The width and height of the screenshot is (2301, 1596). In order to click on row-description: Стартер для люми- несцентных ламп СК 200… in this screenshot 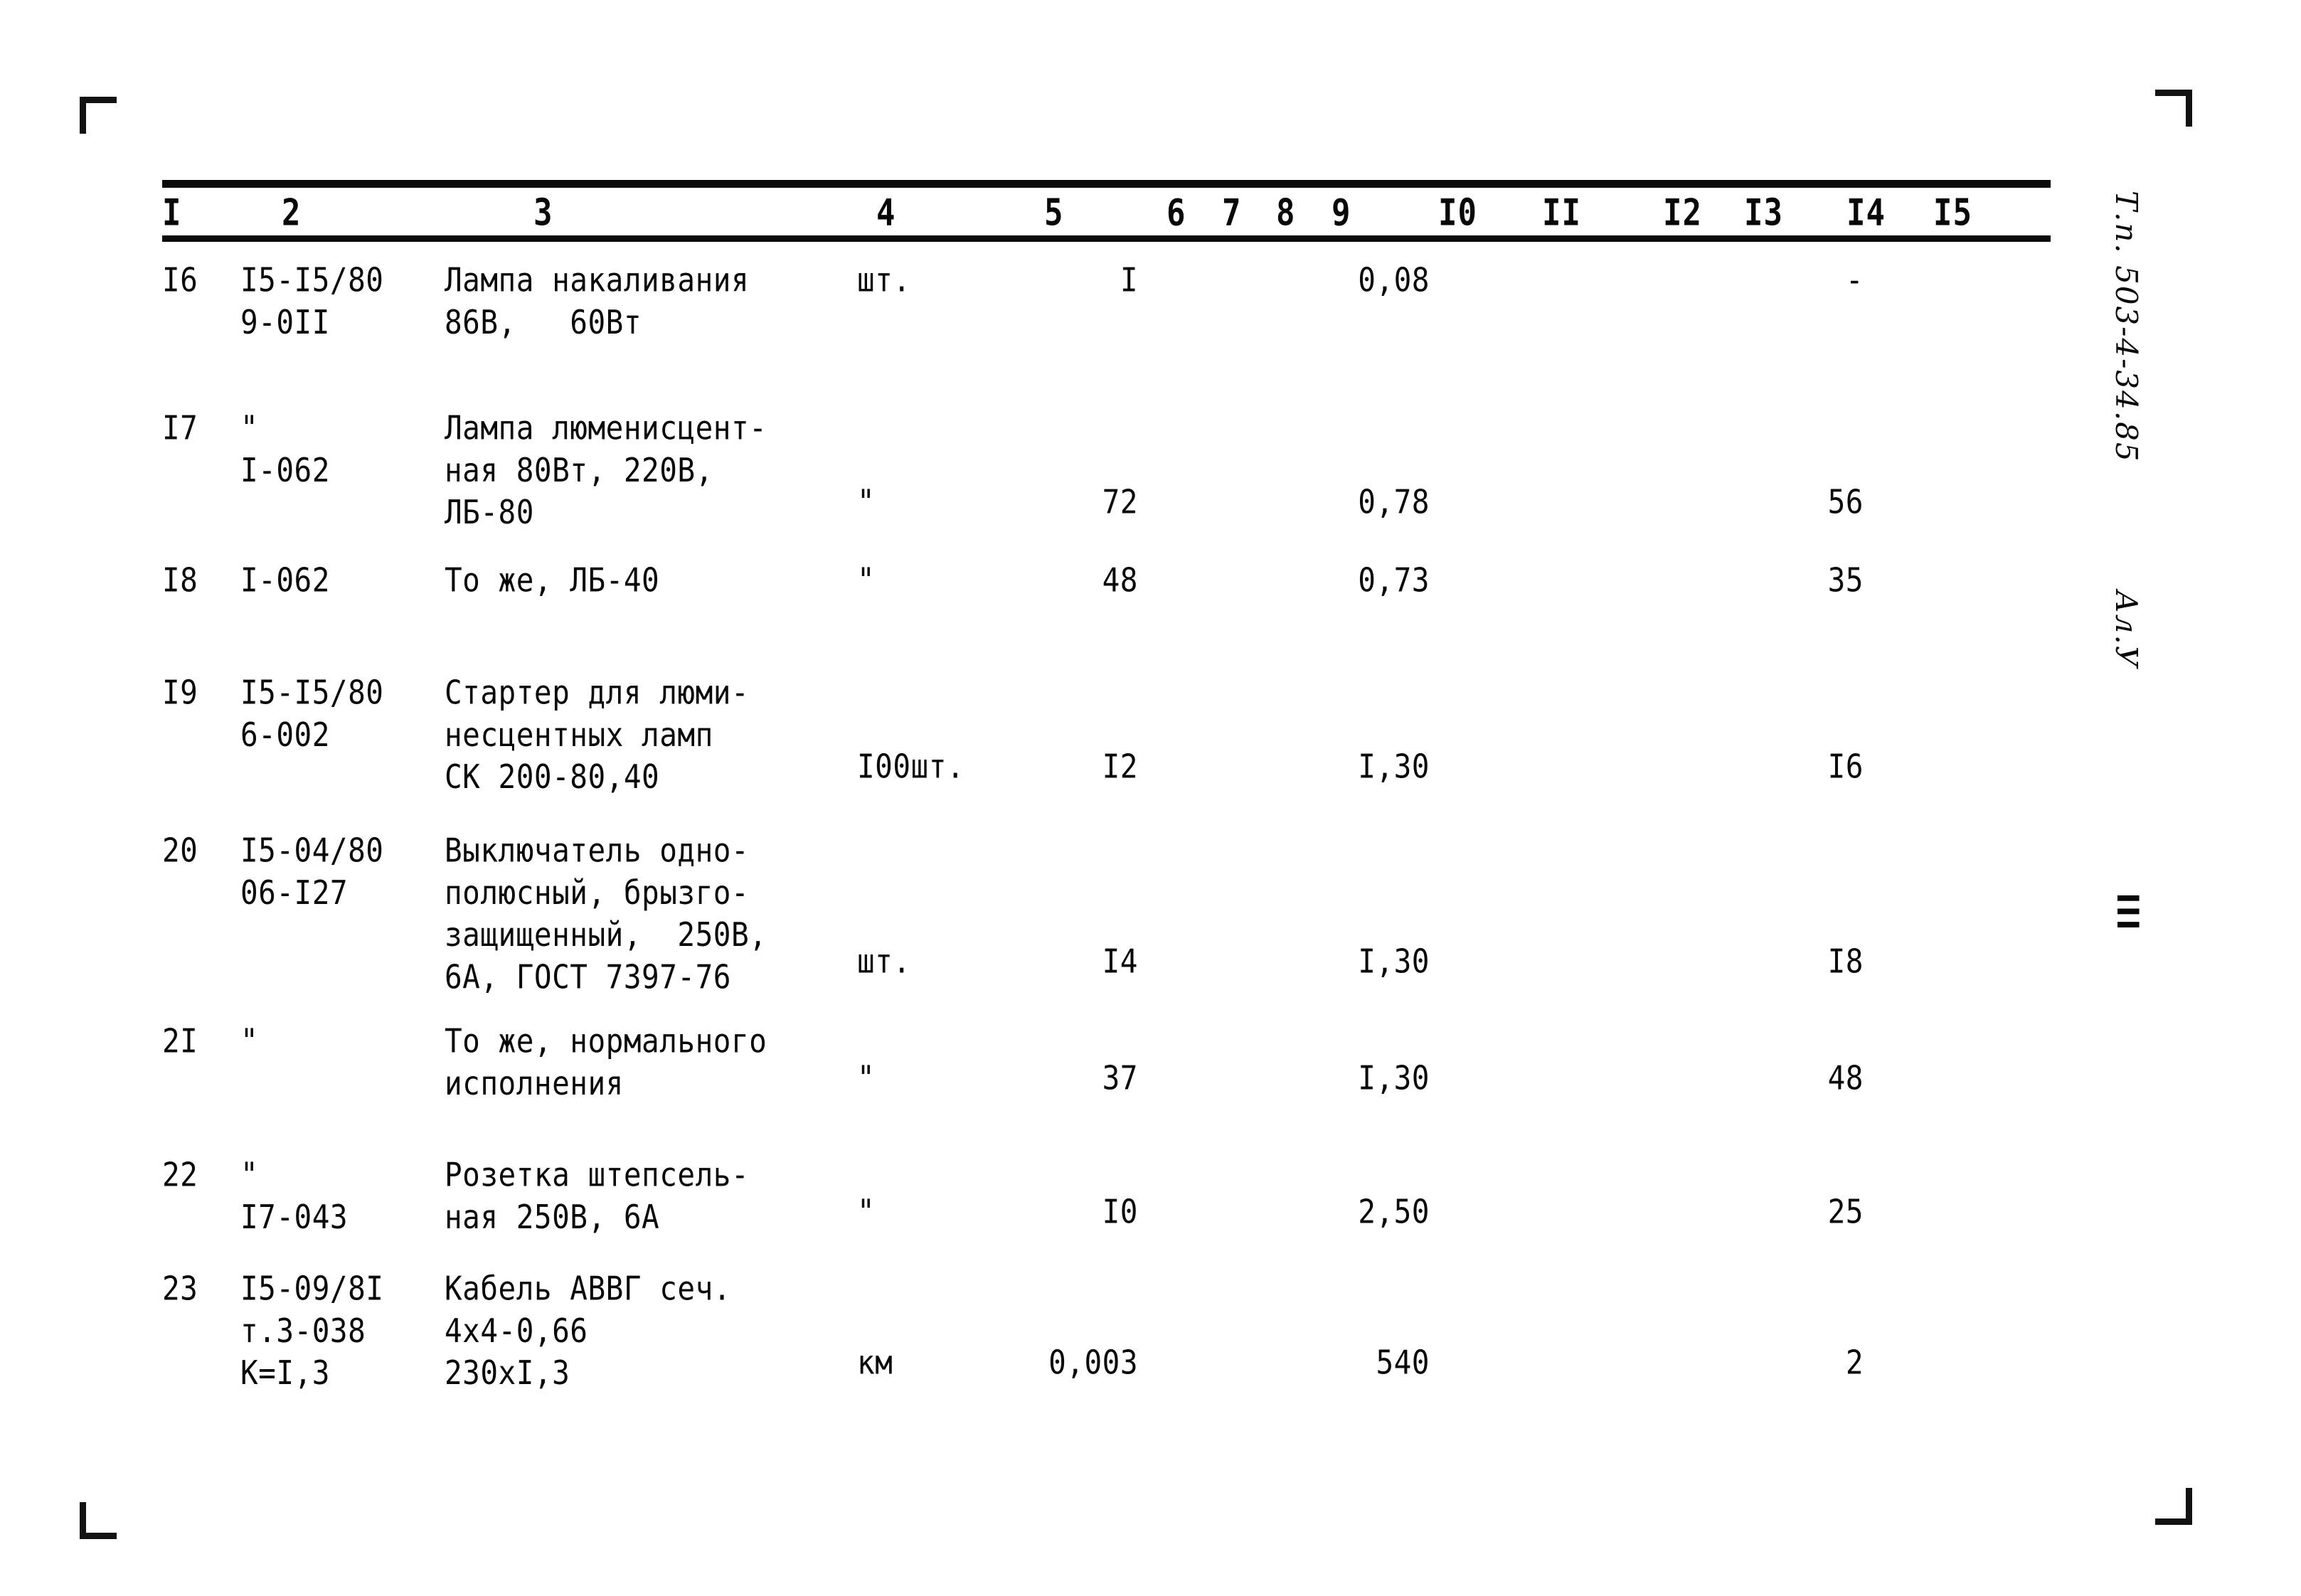, I will do `click(597, 735)`.